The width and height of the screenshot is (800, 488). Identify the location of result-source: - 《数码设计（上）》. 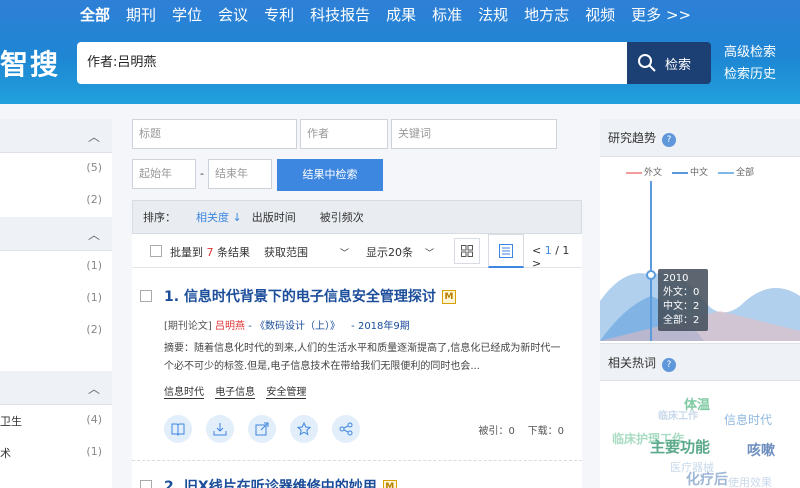
(294, 326).